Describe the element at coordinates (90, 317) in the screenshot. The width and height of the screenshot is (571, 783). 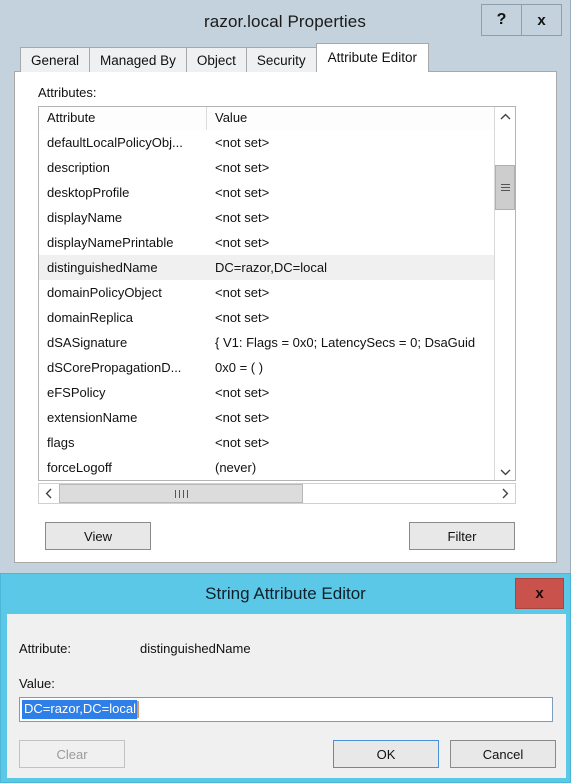
I see `cell-attribute: domainReplica` at that location.